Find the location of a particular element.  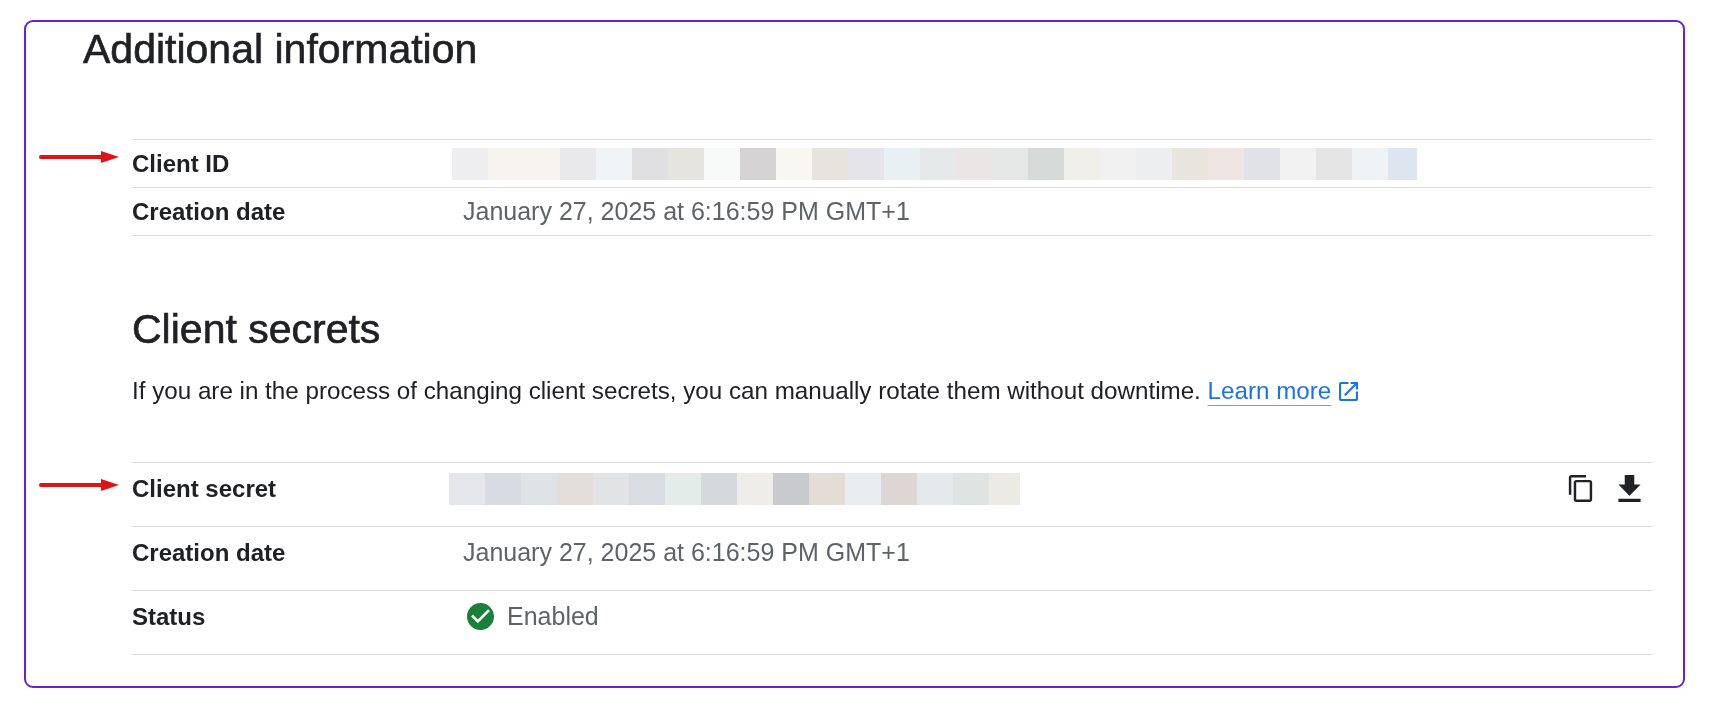

external-link-icon is located at coordinates (1349, 391).